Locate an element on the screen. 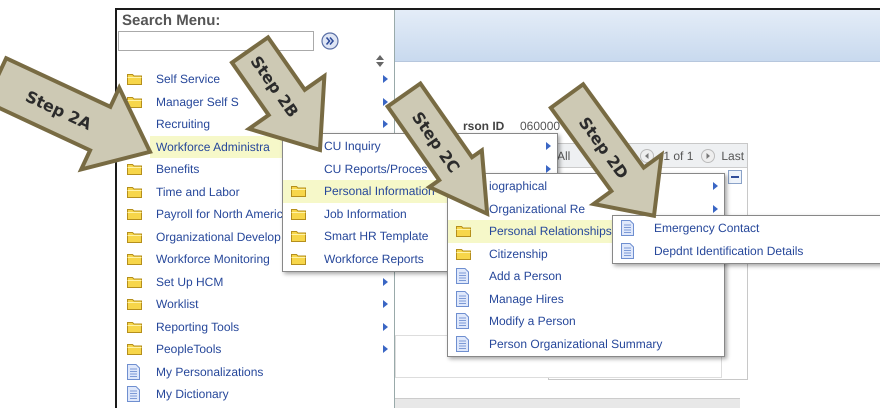  menu-item-label: Modify a Person is located at coordinates (532, 321).